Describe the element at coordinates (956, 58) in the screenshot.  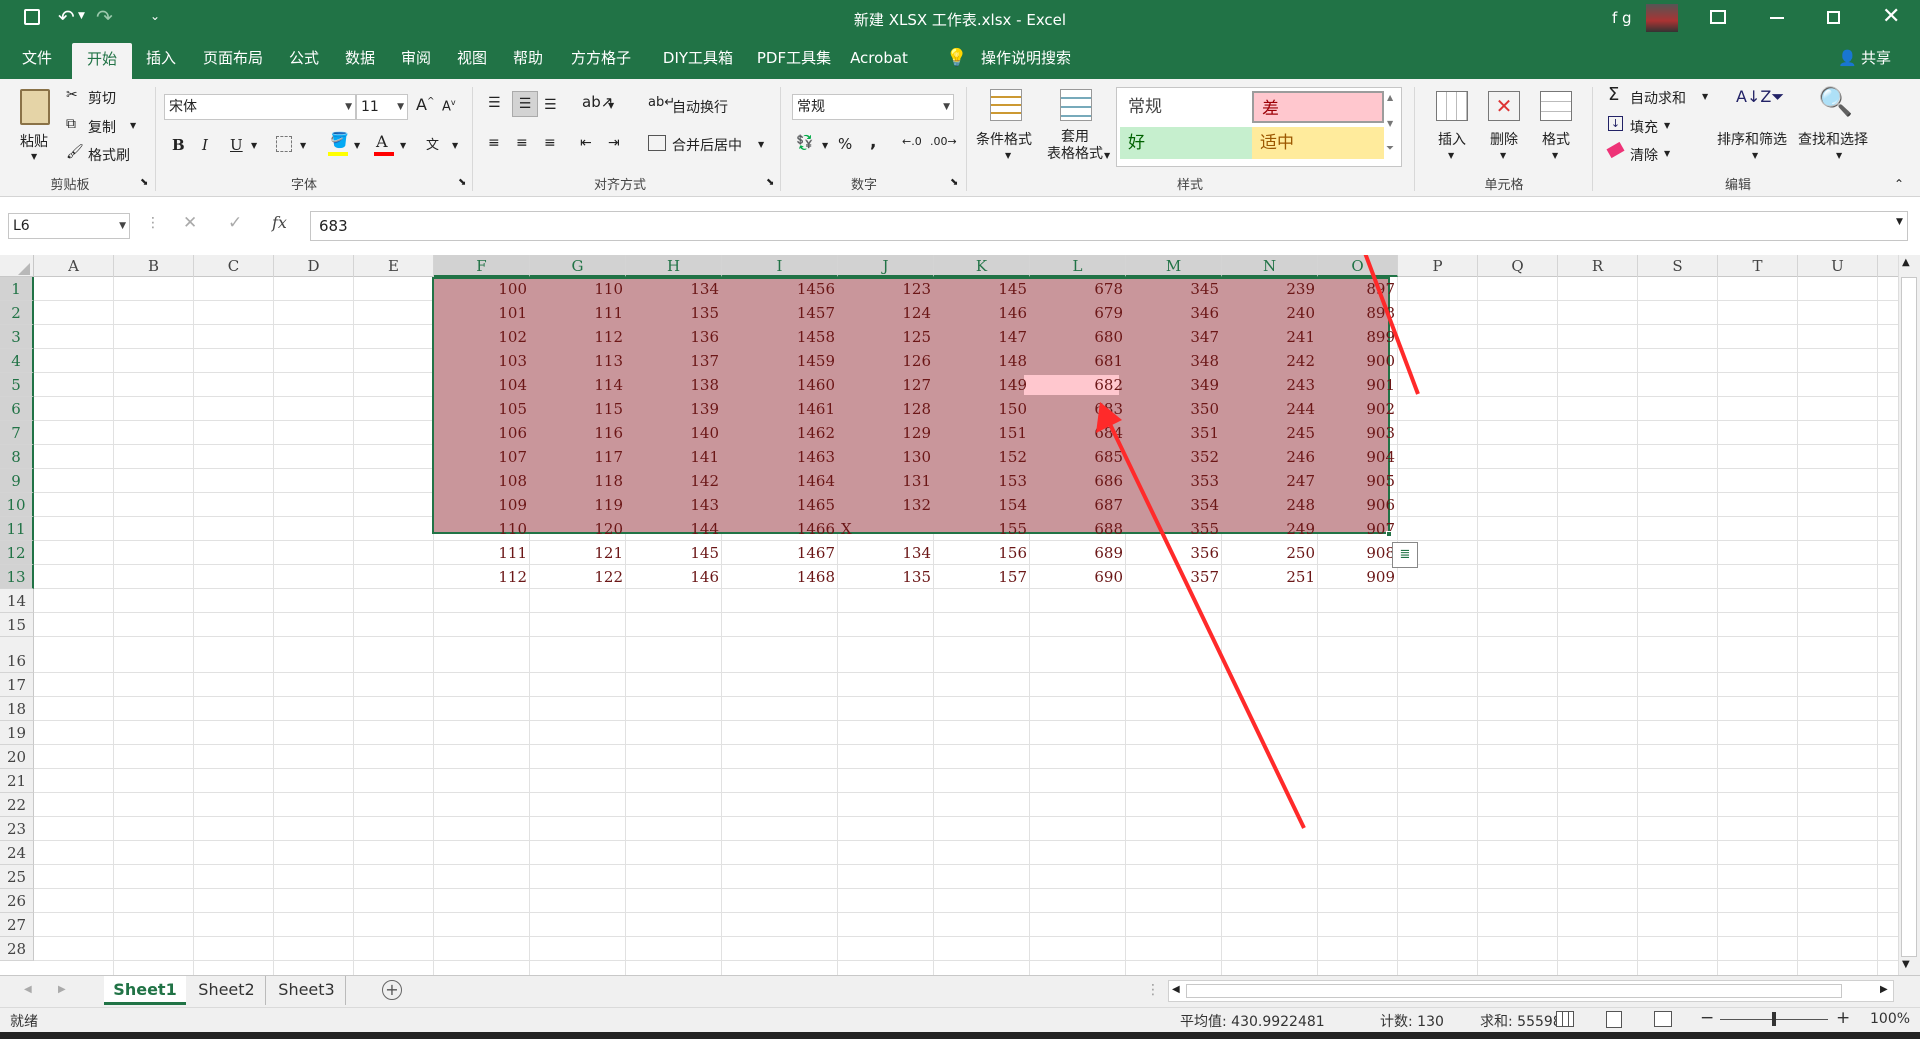
I see `lightbulb-icon: 💡` at that location.